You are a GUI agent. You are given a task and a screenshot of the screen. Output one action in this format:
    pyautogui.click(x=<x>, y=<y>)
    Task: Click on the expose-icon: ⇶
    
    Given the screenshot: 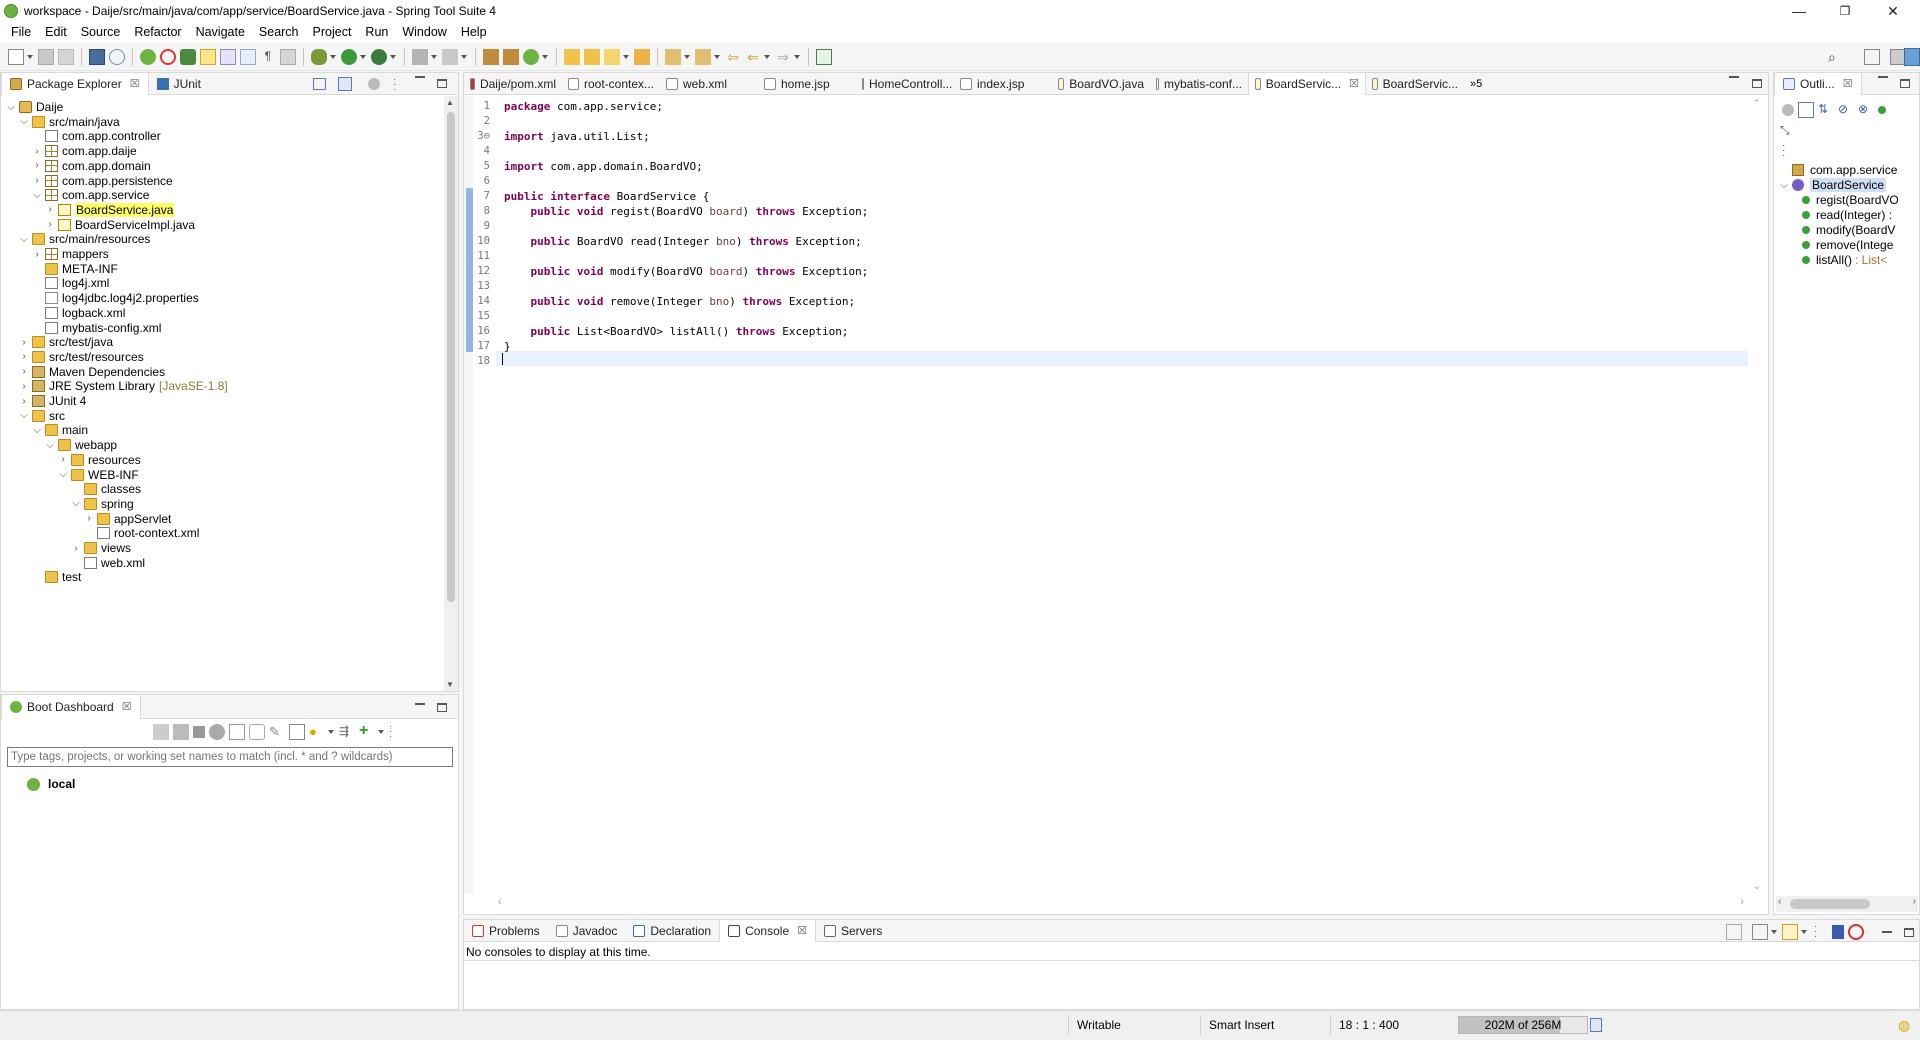 What is the action you would take?
    pyautogui.click(x=347, y=732)
    